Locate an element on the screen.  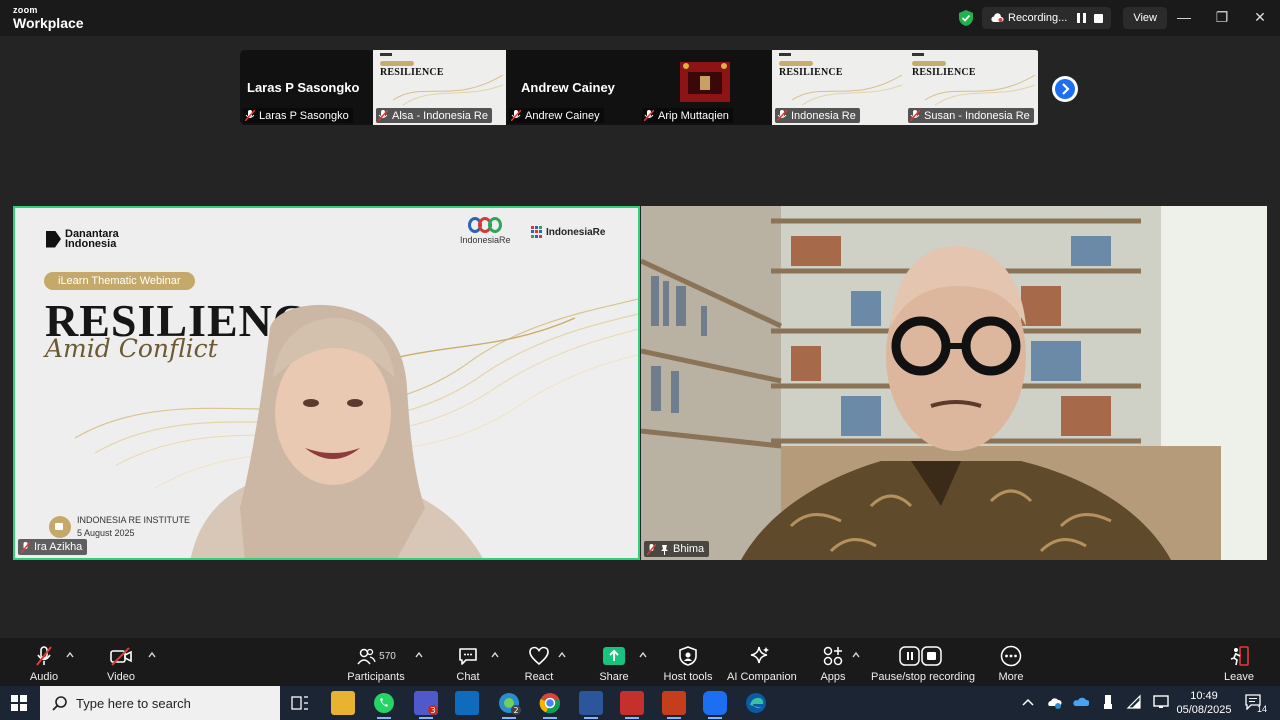
zoom-app-icon is located at coordinates (715, 703).